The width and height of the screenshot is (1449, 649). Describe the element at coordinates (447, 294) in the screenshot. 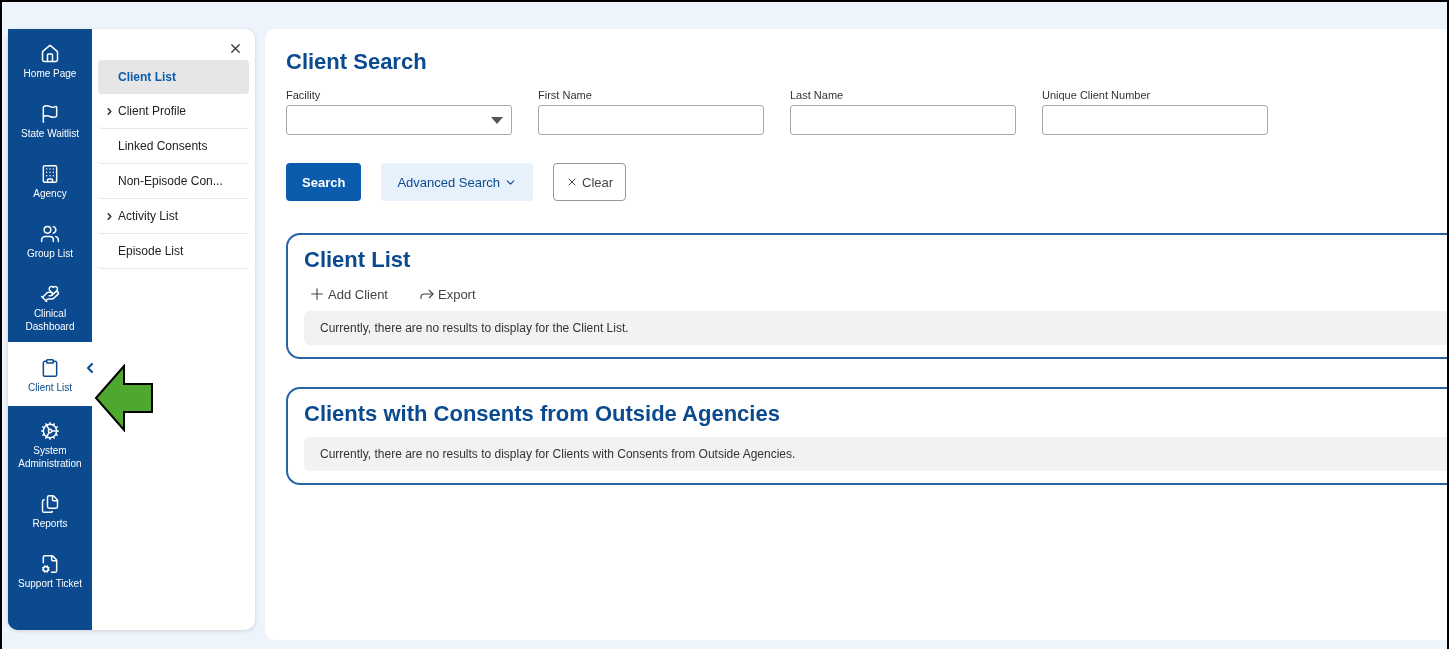

I see `export-button: Export` at that location.